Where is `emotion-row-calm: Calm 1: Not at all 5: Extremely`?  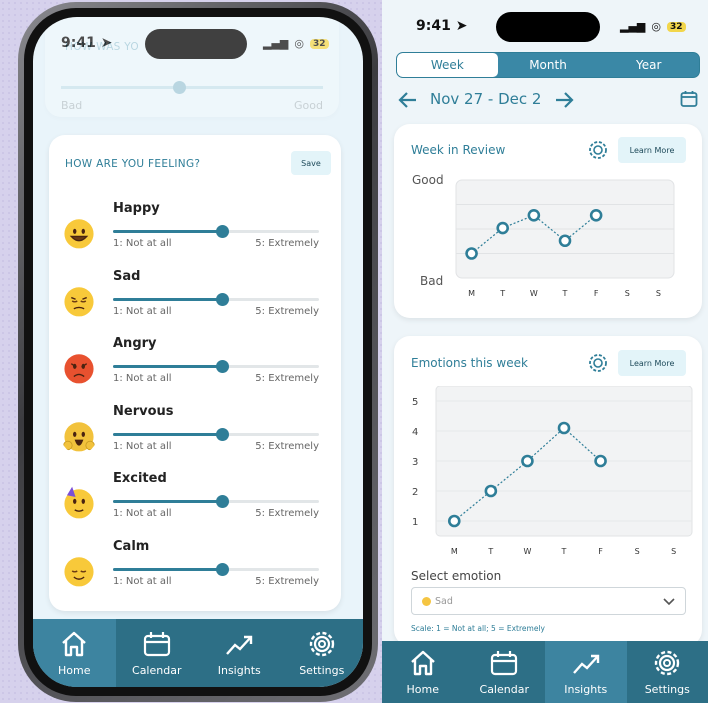
emotion-row-calm: Calm 1: Not at all 5: Extremely is located at coordinates (193, 569).